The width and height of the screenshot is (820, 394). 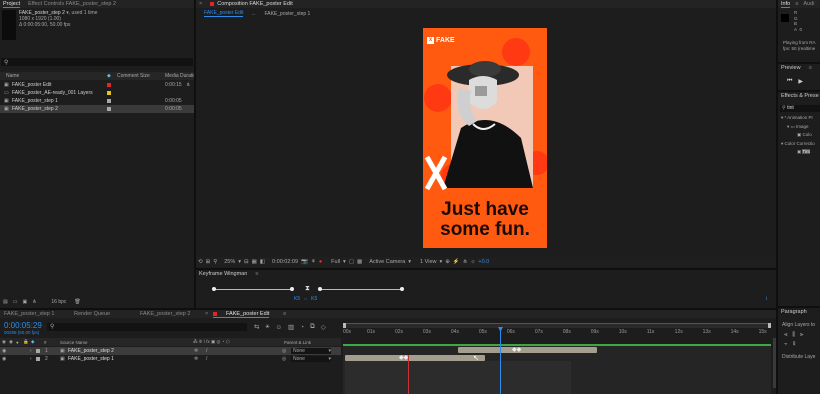 I want to click on color-channel-icon: ●, so click(x=320, y=262).